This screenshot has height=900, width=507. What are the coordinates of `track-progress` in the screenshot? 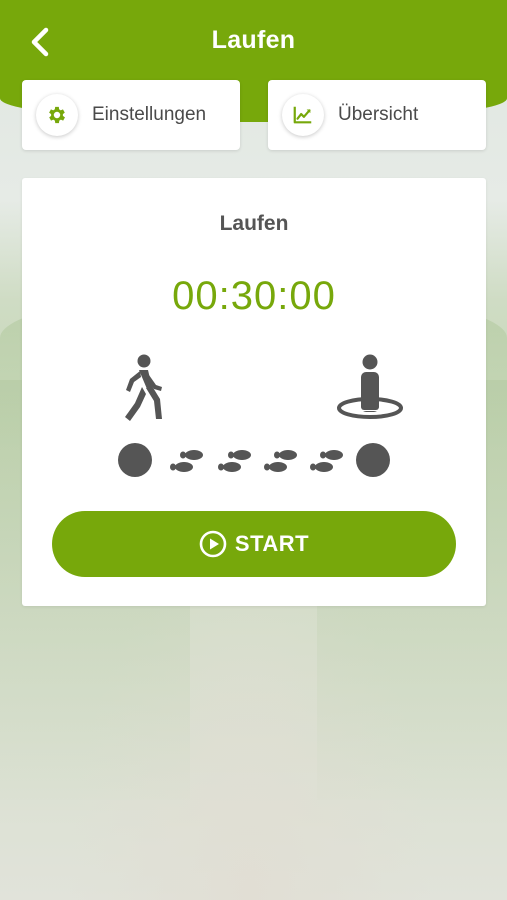 It's located at (254, 460).